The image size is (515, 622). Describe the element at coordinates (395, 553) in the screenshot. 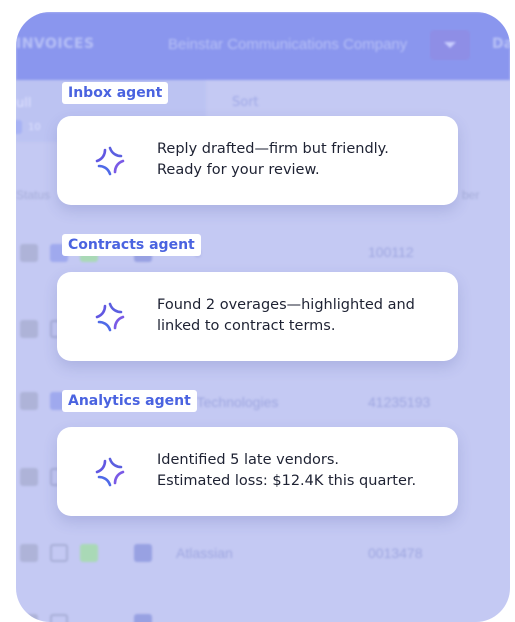

I see `invoice-number: 0013478` at that location.